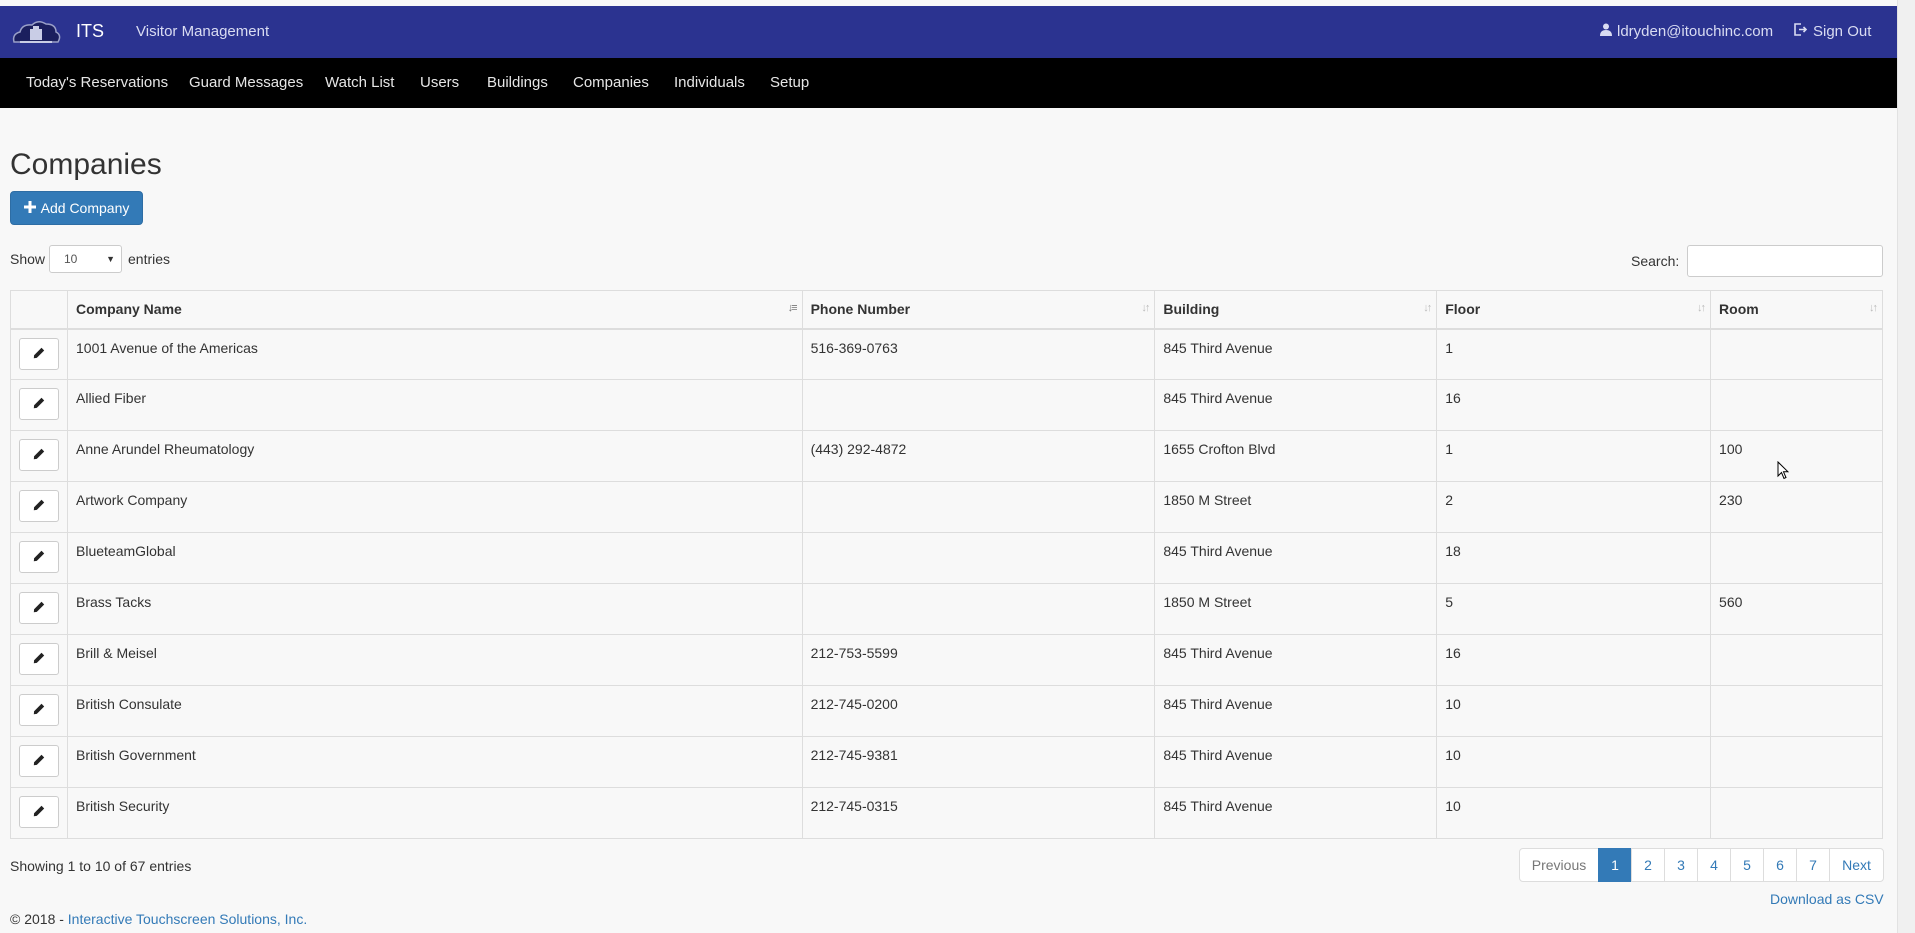 The image size is (1915, 933). Describe the element at coordinates (1714, 865) in the screenshot. I see `page-button-4: 4` at that location.